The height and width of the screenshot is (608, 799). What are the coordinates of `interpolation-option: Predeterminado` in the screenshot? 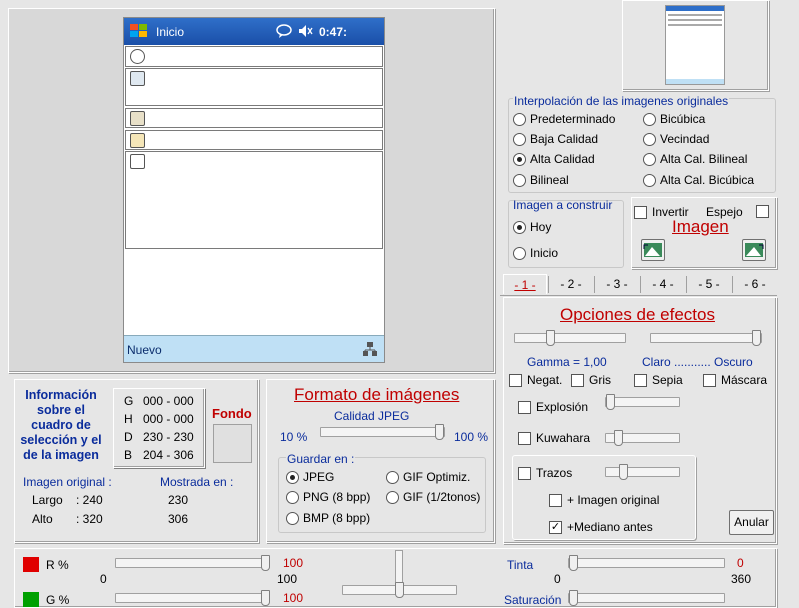 It's located at (564, 119).